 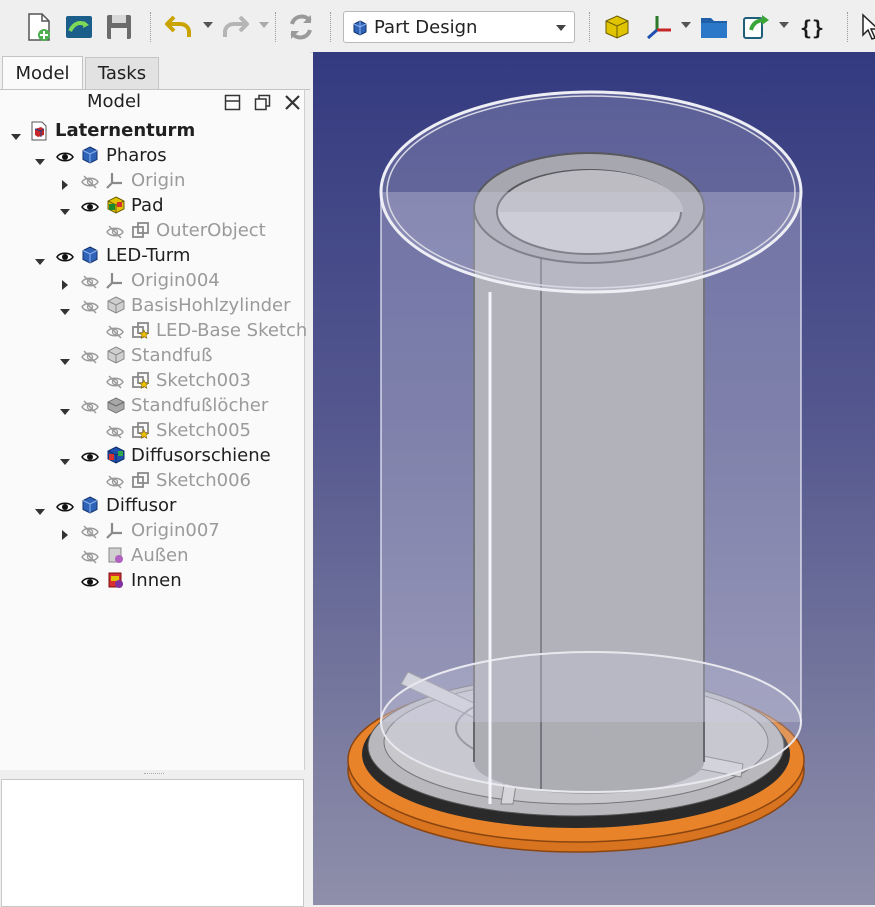 I want to click on undo-icon, so click(x=179, y=27).